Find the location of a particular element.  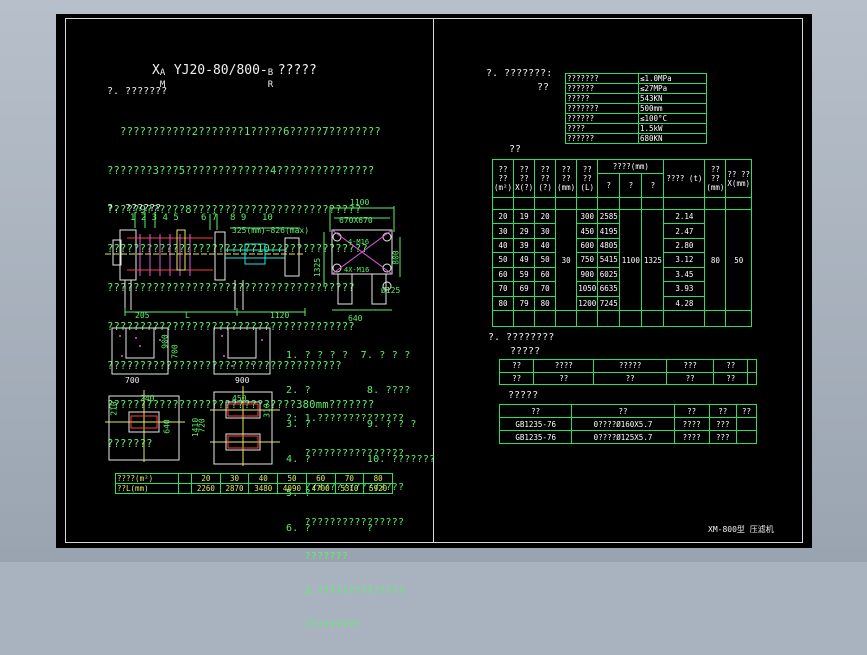

table-row: ?????? ≤100°C is located at coordinates (636, 118).